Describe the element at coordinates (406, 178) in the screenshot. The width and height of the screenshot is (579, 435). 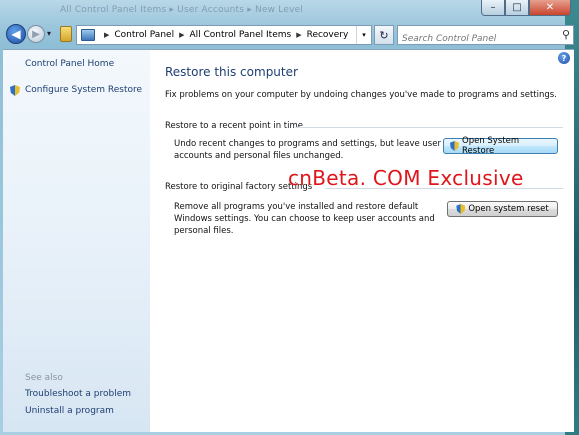
I see `watermark-text: cnBeta. COM Exclusive` at that location.